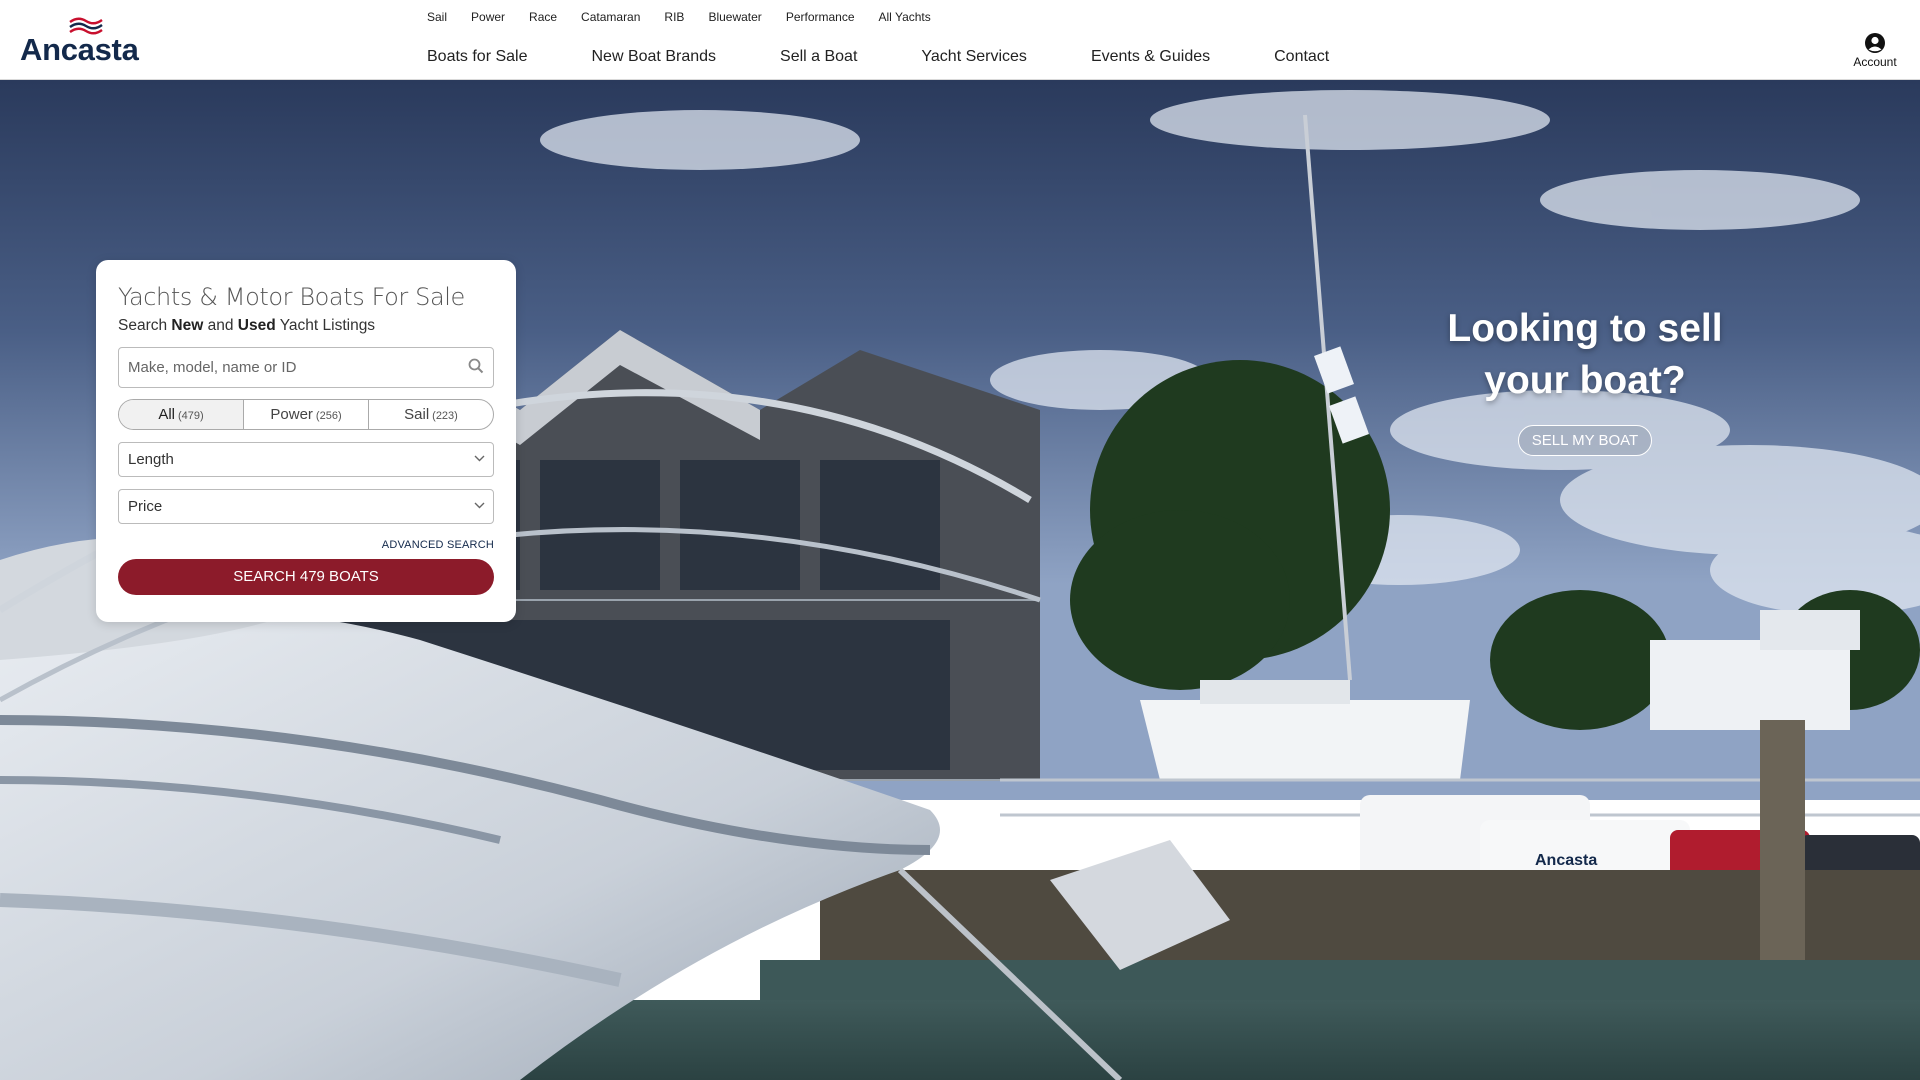 The width and height of the screenshot is (1920, 1080). Describe the element at coordinates (1585, 440) in the screenshot. I see `sell-my-boat-button: SELL MY BOAT` at that location.